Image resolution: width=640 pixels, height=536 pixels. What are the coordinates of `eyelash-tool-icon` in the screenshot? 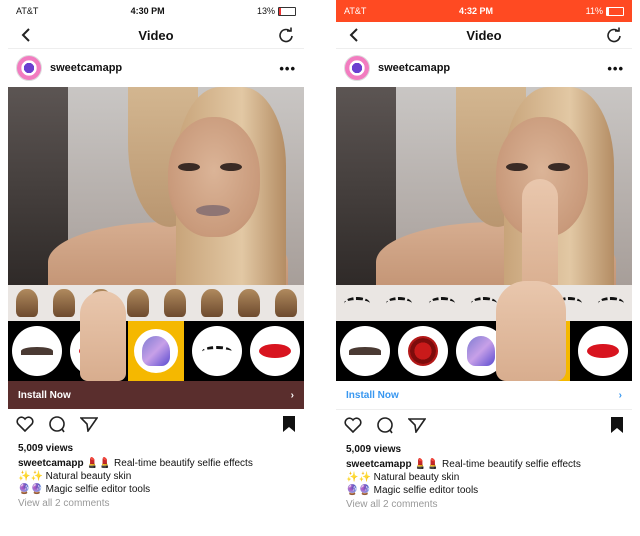 It's located at (217, 351).